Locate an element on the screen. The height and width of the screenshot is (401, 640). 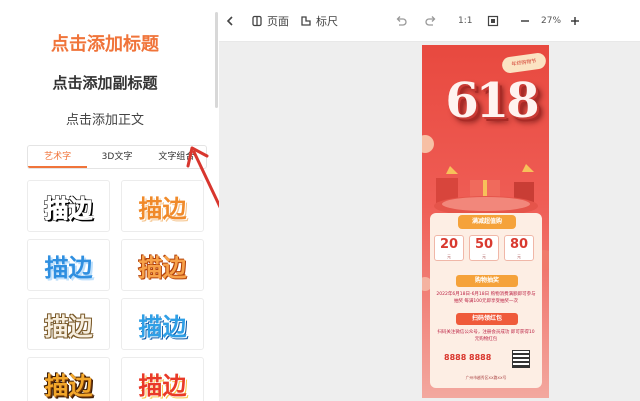
undo-button is located at coordinates (401, 21).